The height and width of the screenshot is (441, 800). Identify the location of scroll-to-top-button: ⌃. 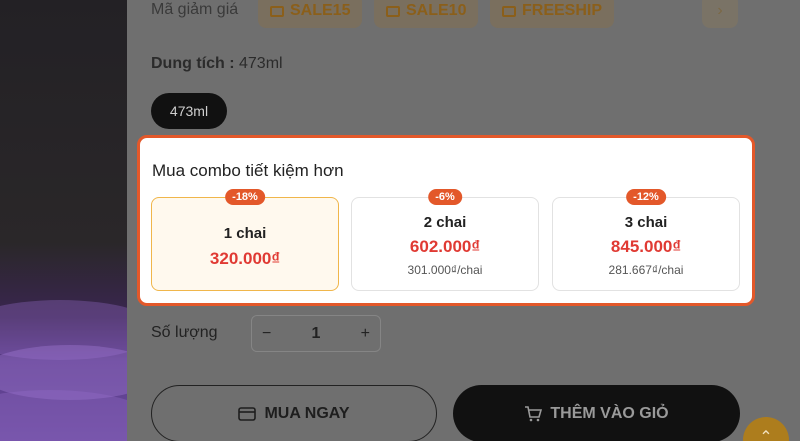
(766, 429).